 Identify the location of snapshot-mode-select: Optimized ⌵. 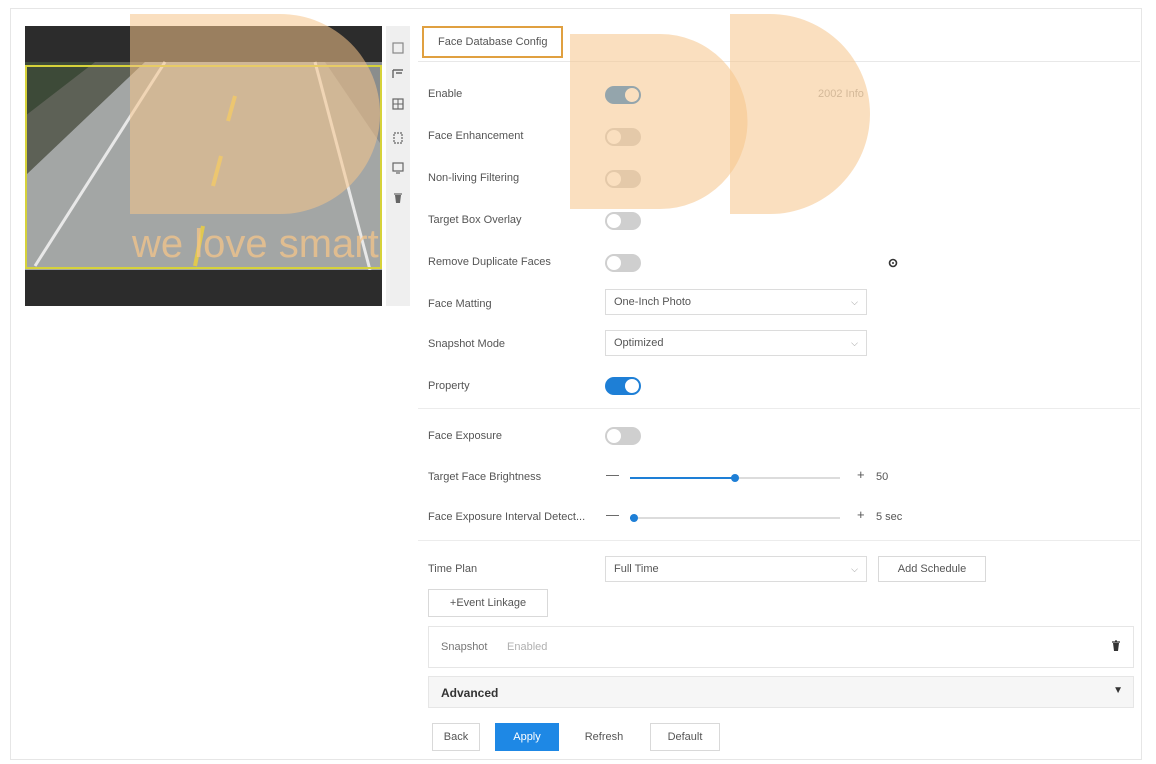
(736, 343).